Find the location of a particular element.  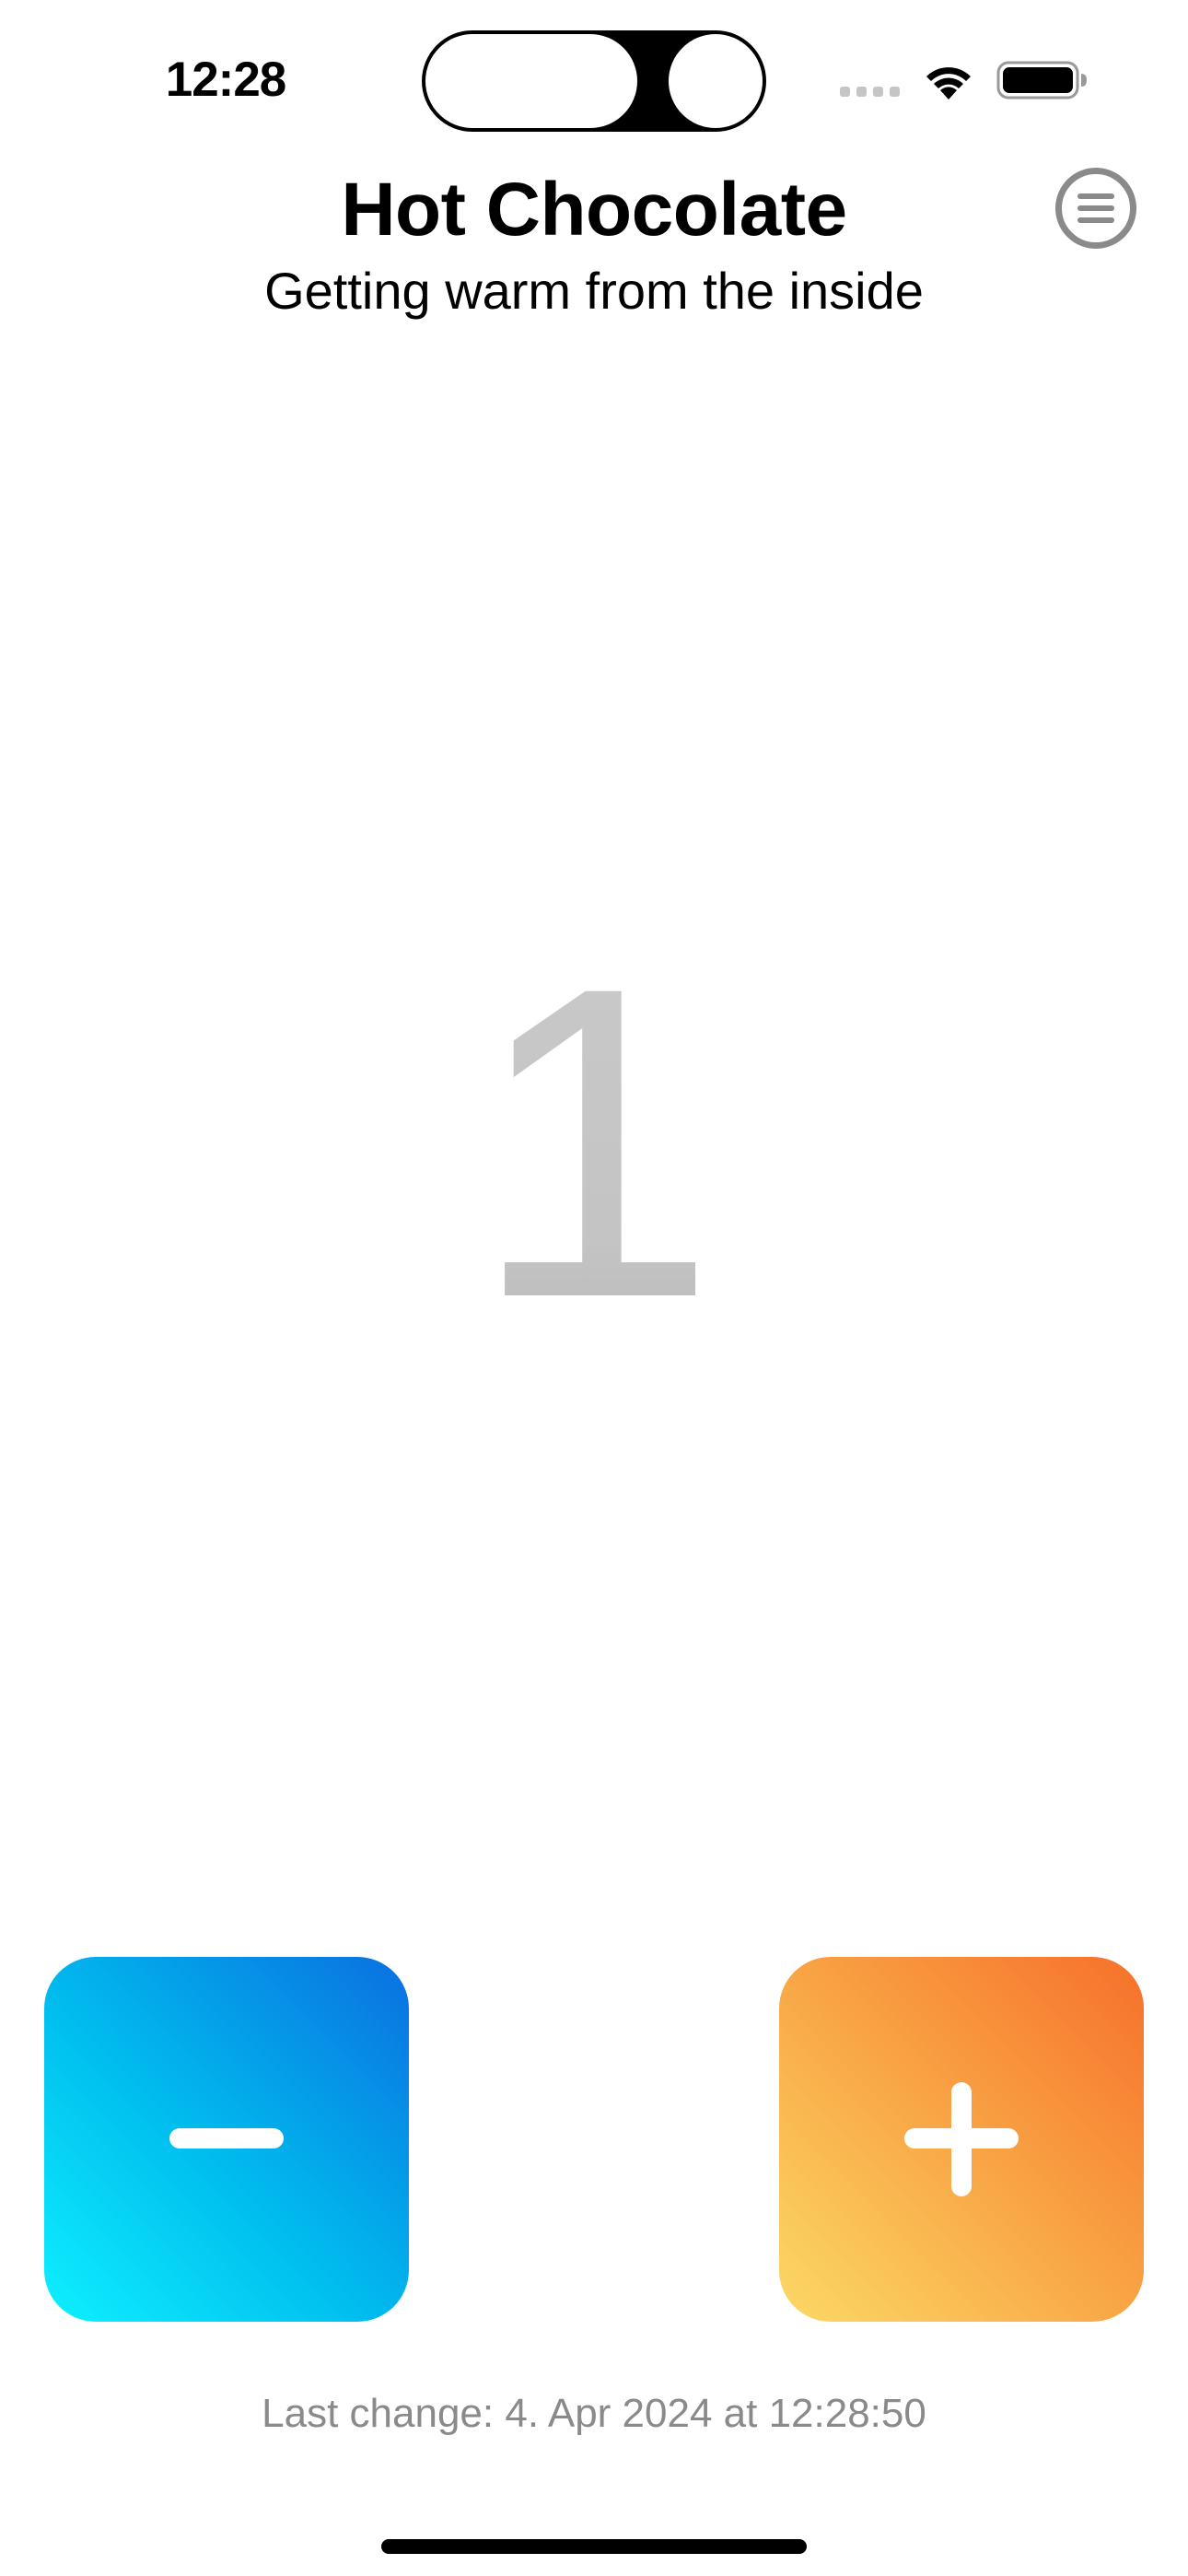

page-title: Hot Chocolate is located at coordinates (594, 210).